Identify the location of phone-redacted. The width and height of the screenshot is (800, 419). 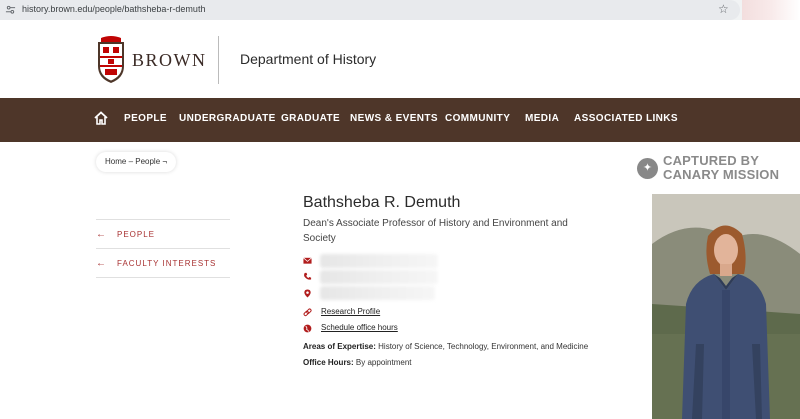
(379, 277).